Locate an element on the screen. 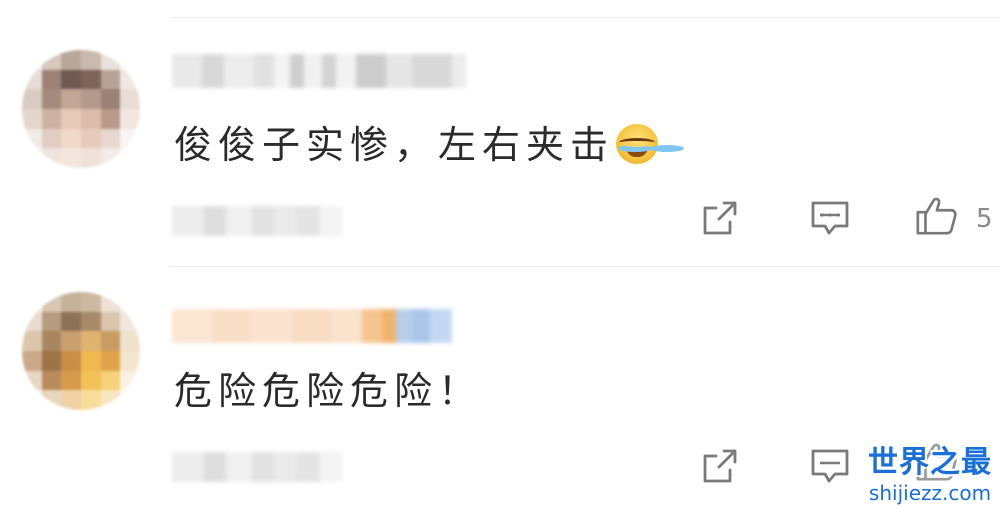 The width and height of the screenshot is (1000, 508). site-watermark: 世界之最 shijiezz.com is located at coordinates (930, 475).